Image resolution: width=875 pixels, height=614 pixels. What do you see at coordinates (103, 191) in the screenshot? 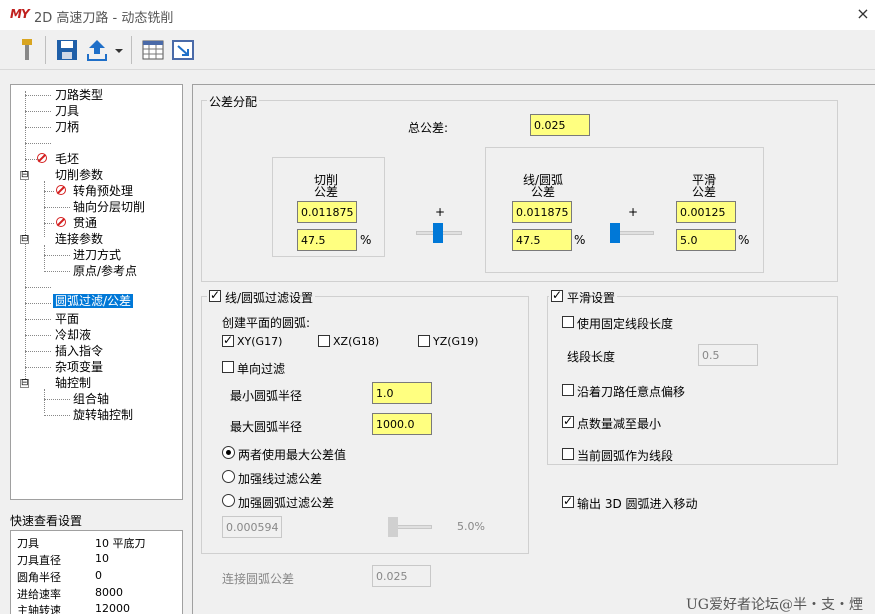
I see `tree-item-corner-preprocess: 转角预处理` at bounding box center [103, 191].